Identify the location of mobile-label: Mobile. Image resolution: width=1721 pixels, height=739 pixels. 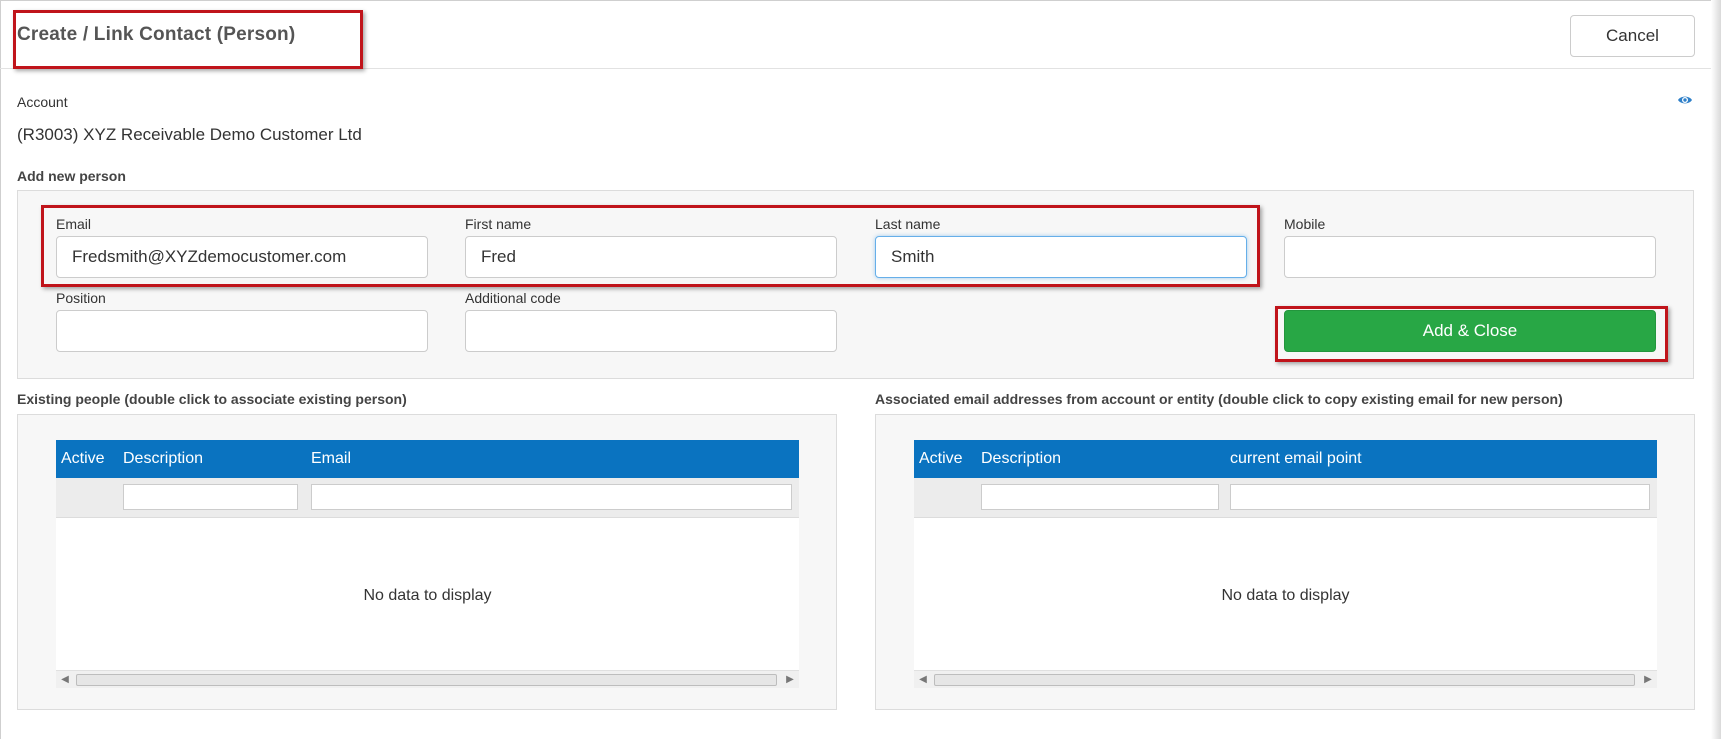
(1305, 224).